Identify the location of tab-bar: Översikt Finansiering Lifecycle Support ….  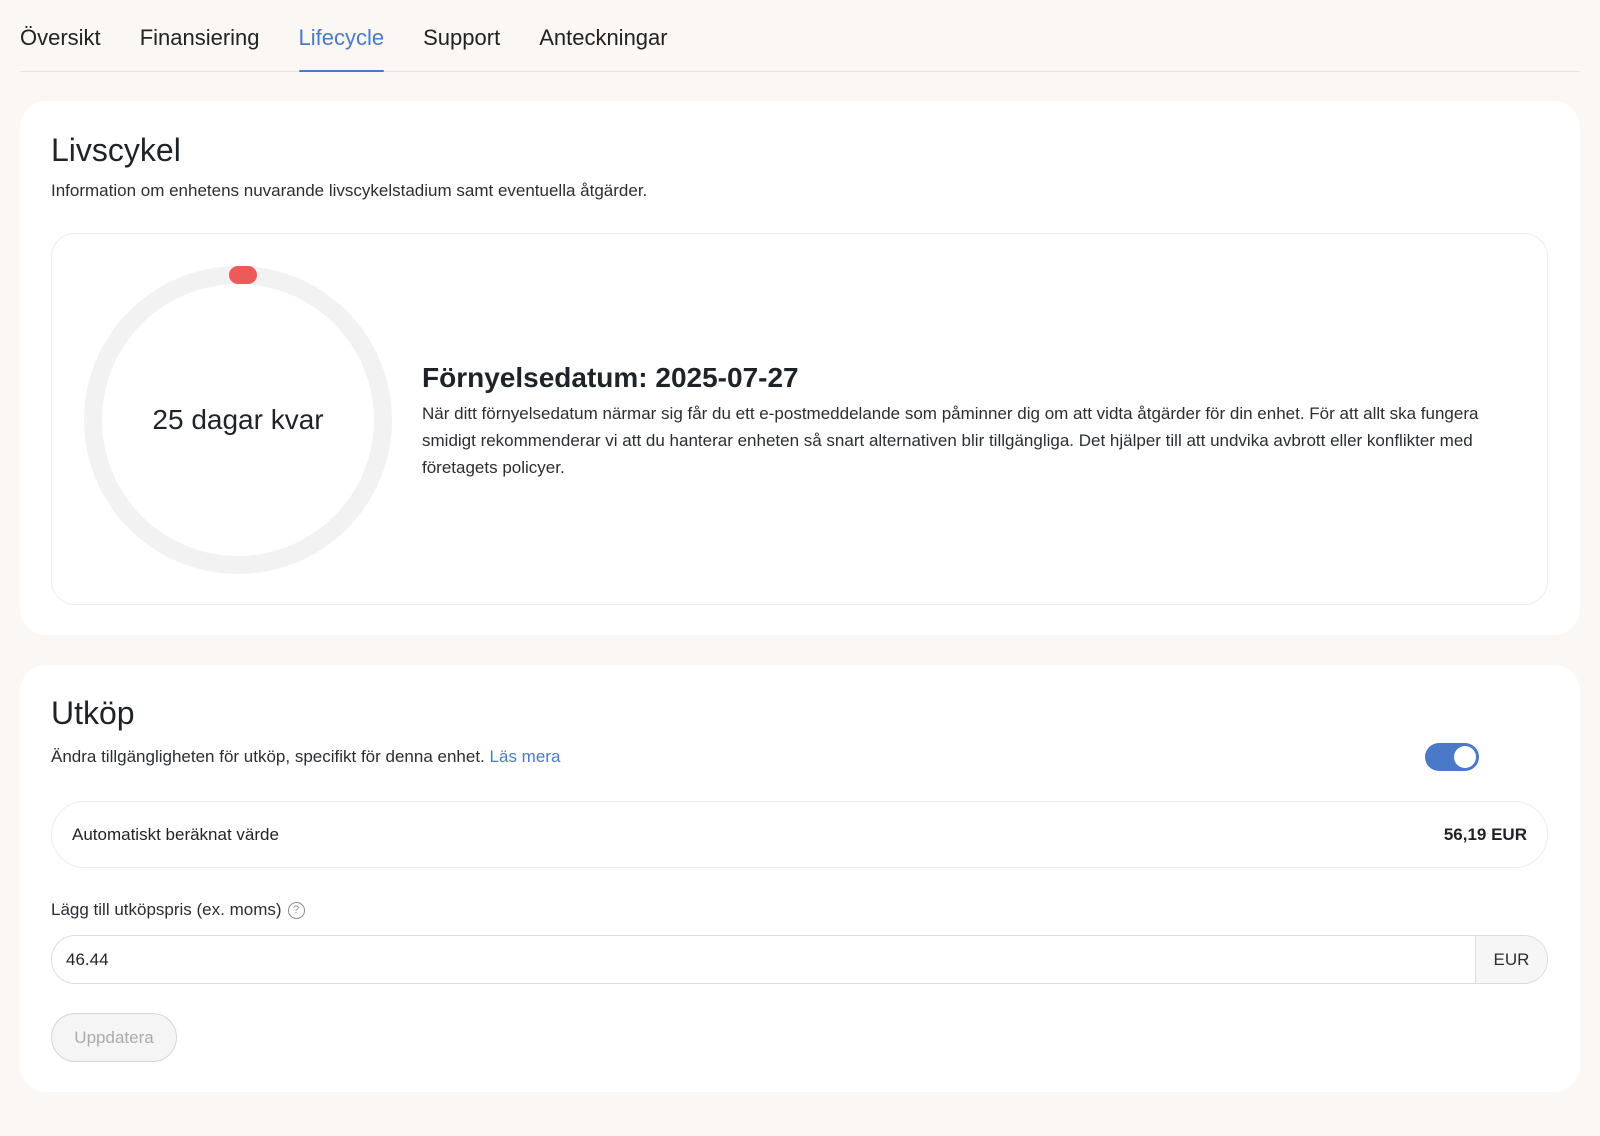
(800, 36).